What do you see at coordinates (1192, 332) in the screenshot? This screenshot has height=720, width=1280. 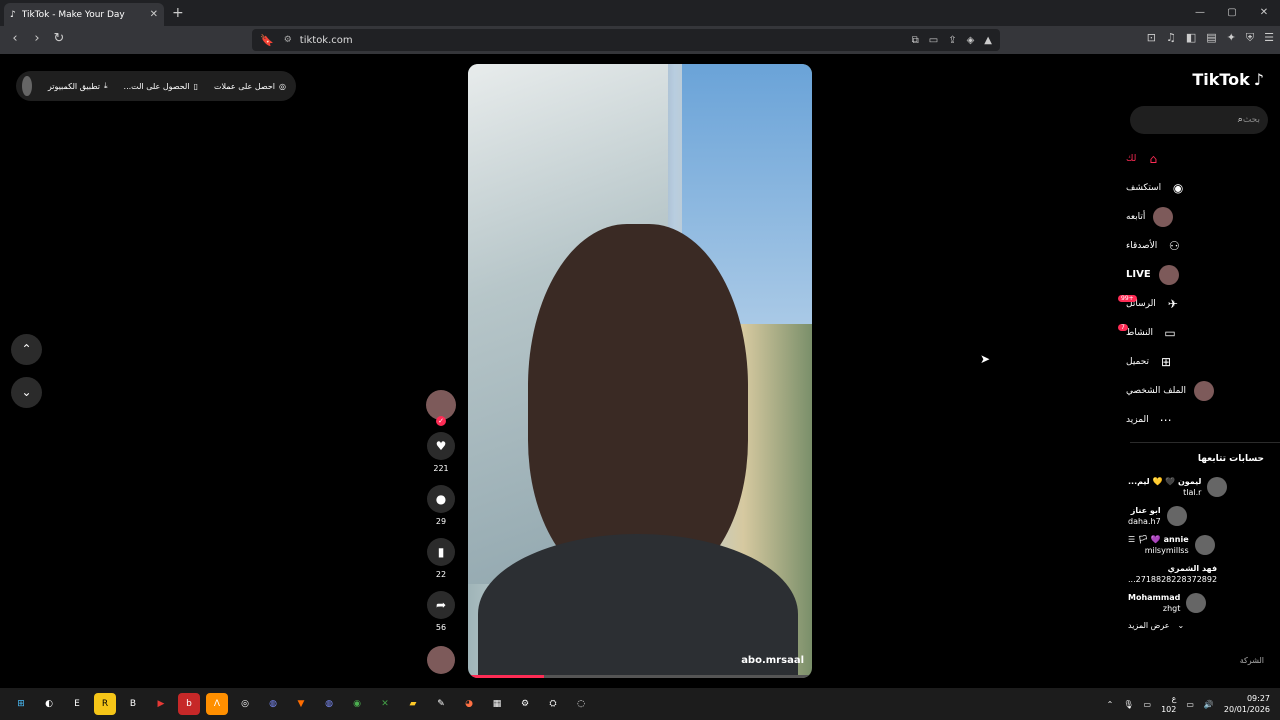 I see `sidebar-item-activity: ▭ 7 النشاط` at bounding box center [1192, 332].